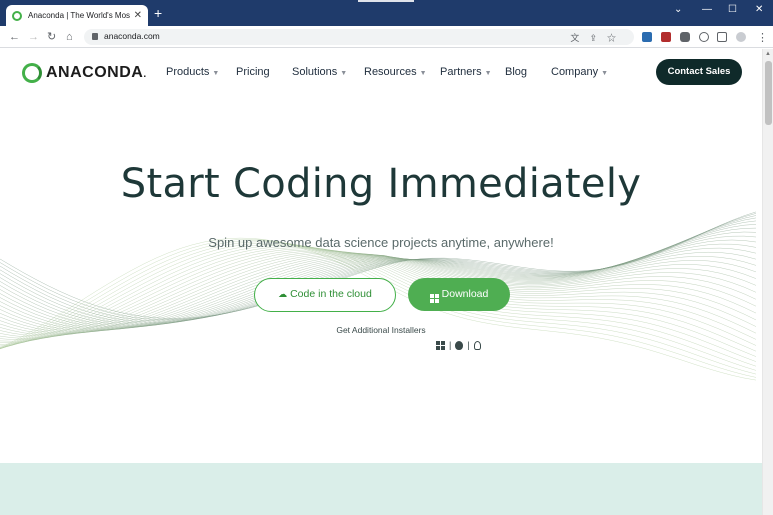 This screenshot has height=515, width=773. What do you see at coordinates (434, 298) in the screenshot?
I see `windows-icon` at bounding box center [434, 298].